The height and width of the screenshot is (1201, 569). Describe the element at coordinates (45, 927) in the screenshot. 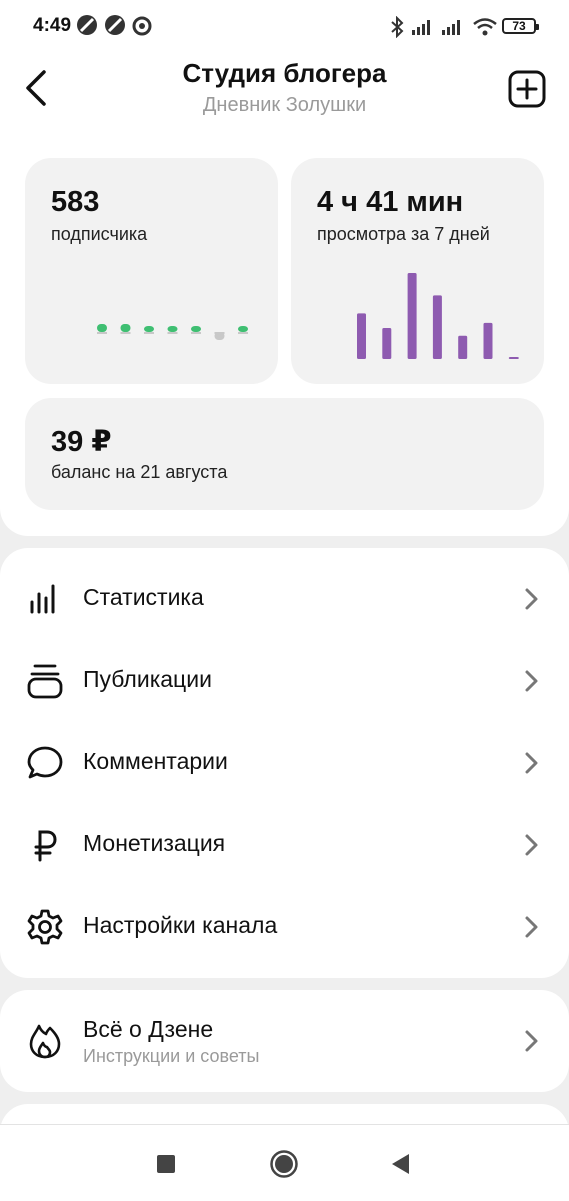

I see `gear-icon` at that location.